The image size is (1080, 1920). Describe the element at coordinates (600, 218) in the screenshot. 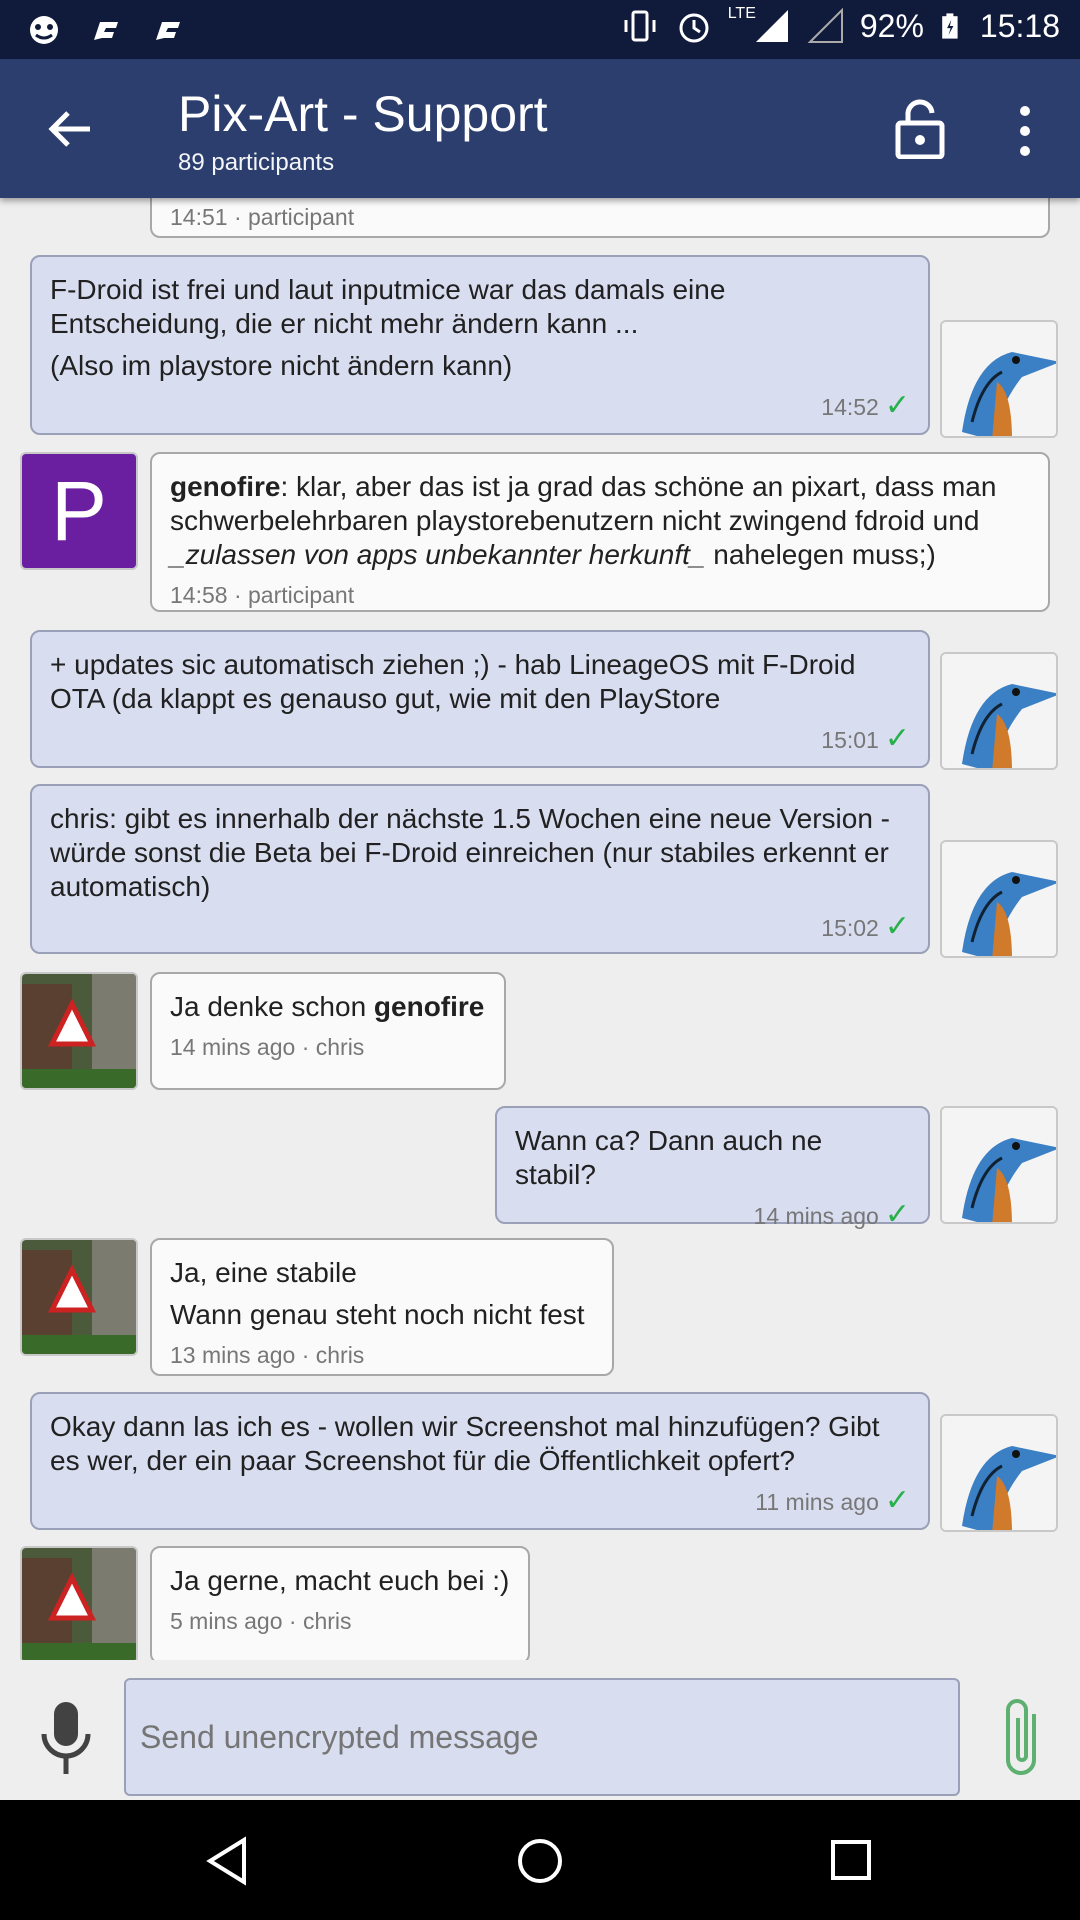

I see `message-bubble-incoming: 14:51 · participant` at that location.